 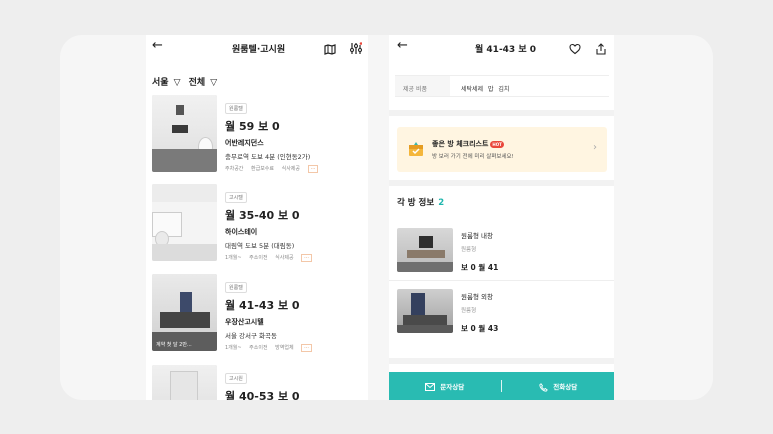 I want to click on room-title: 원룸형 외창, so click(x=477, y=297).